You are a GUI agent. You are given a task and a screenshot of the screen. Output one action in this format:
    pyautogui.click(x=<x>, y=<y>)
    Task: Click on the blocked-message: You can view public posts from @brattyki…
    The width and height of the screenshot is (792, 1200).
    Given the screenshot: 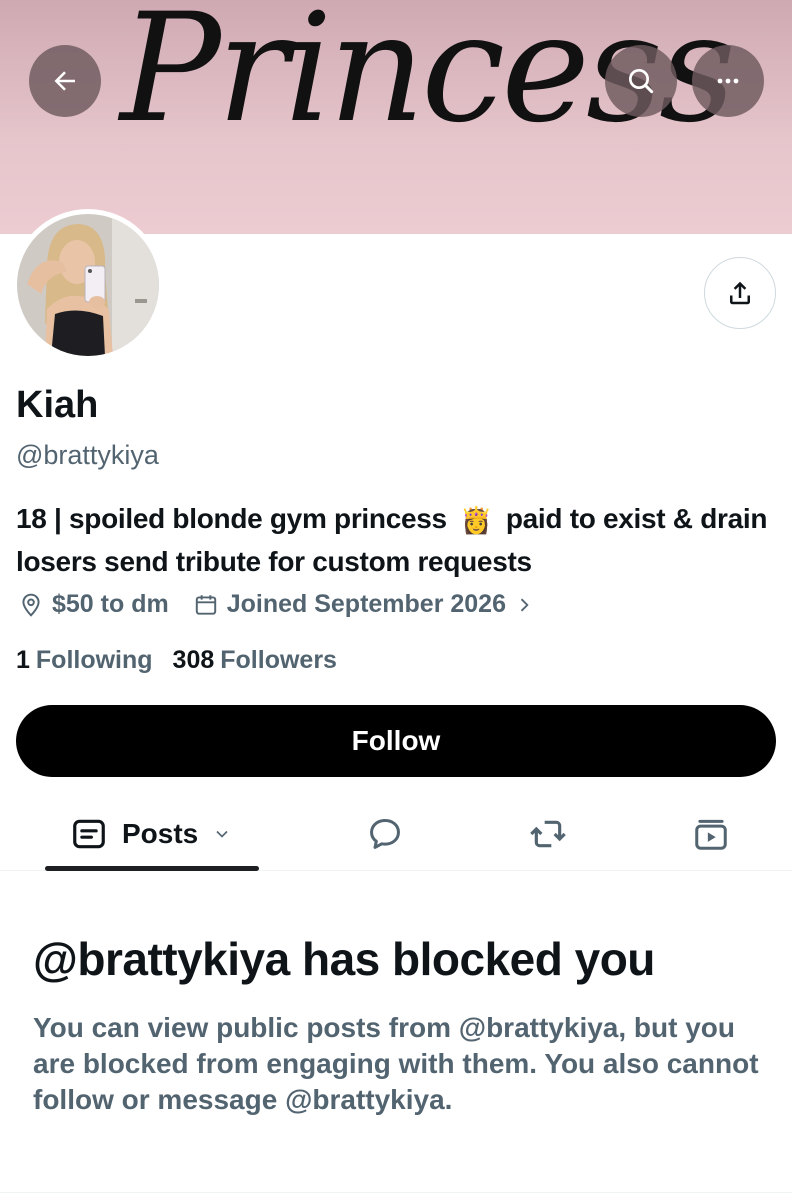 What is the action you would take?
    pyautogui.click(x=396, y=1063)
    